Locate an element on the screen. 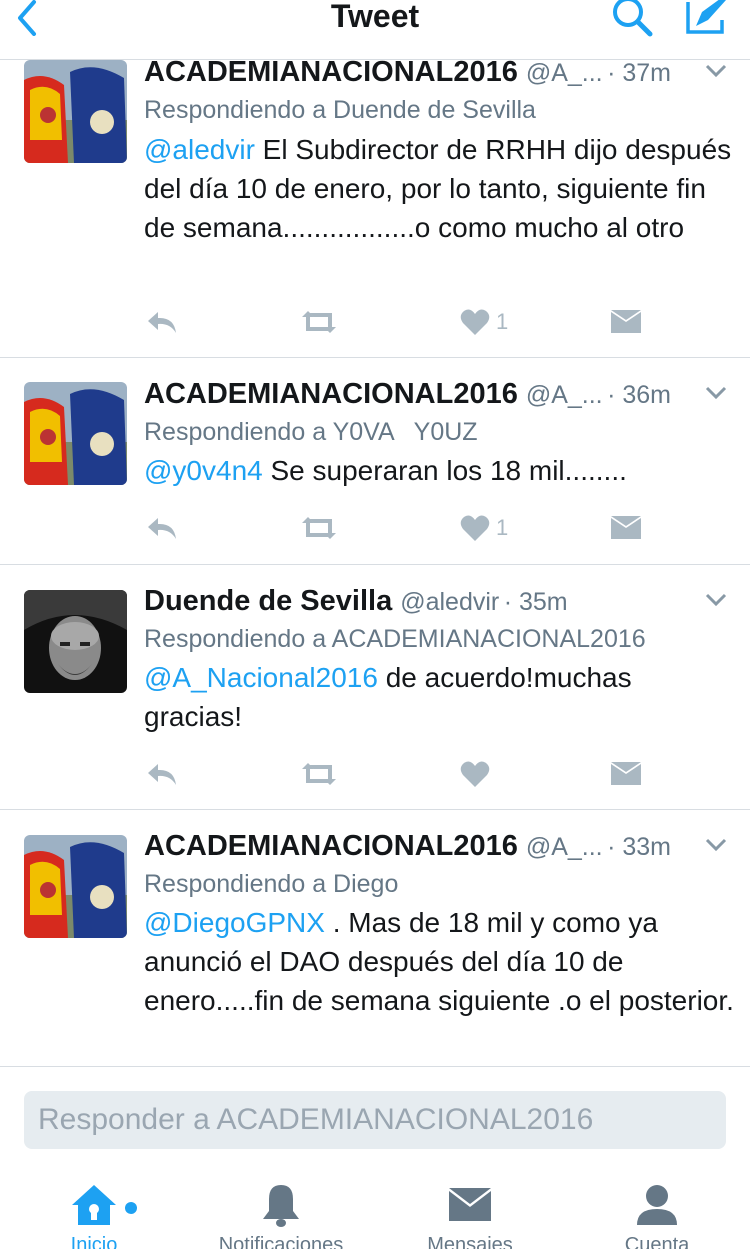 This screenshot has height=1249, width=750. top-bar: Tweet is located at coordinates (375, 30).